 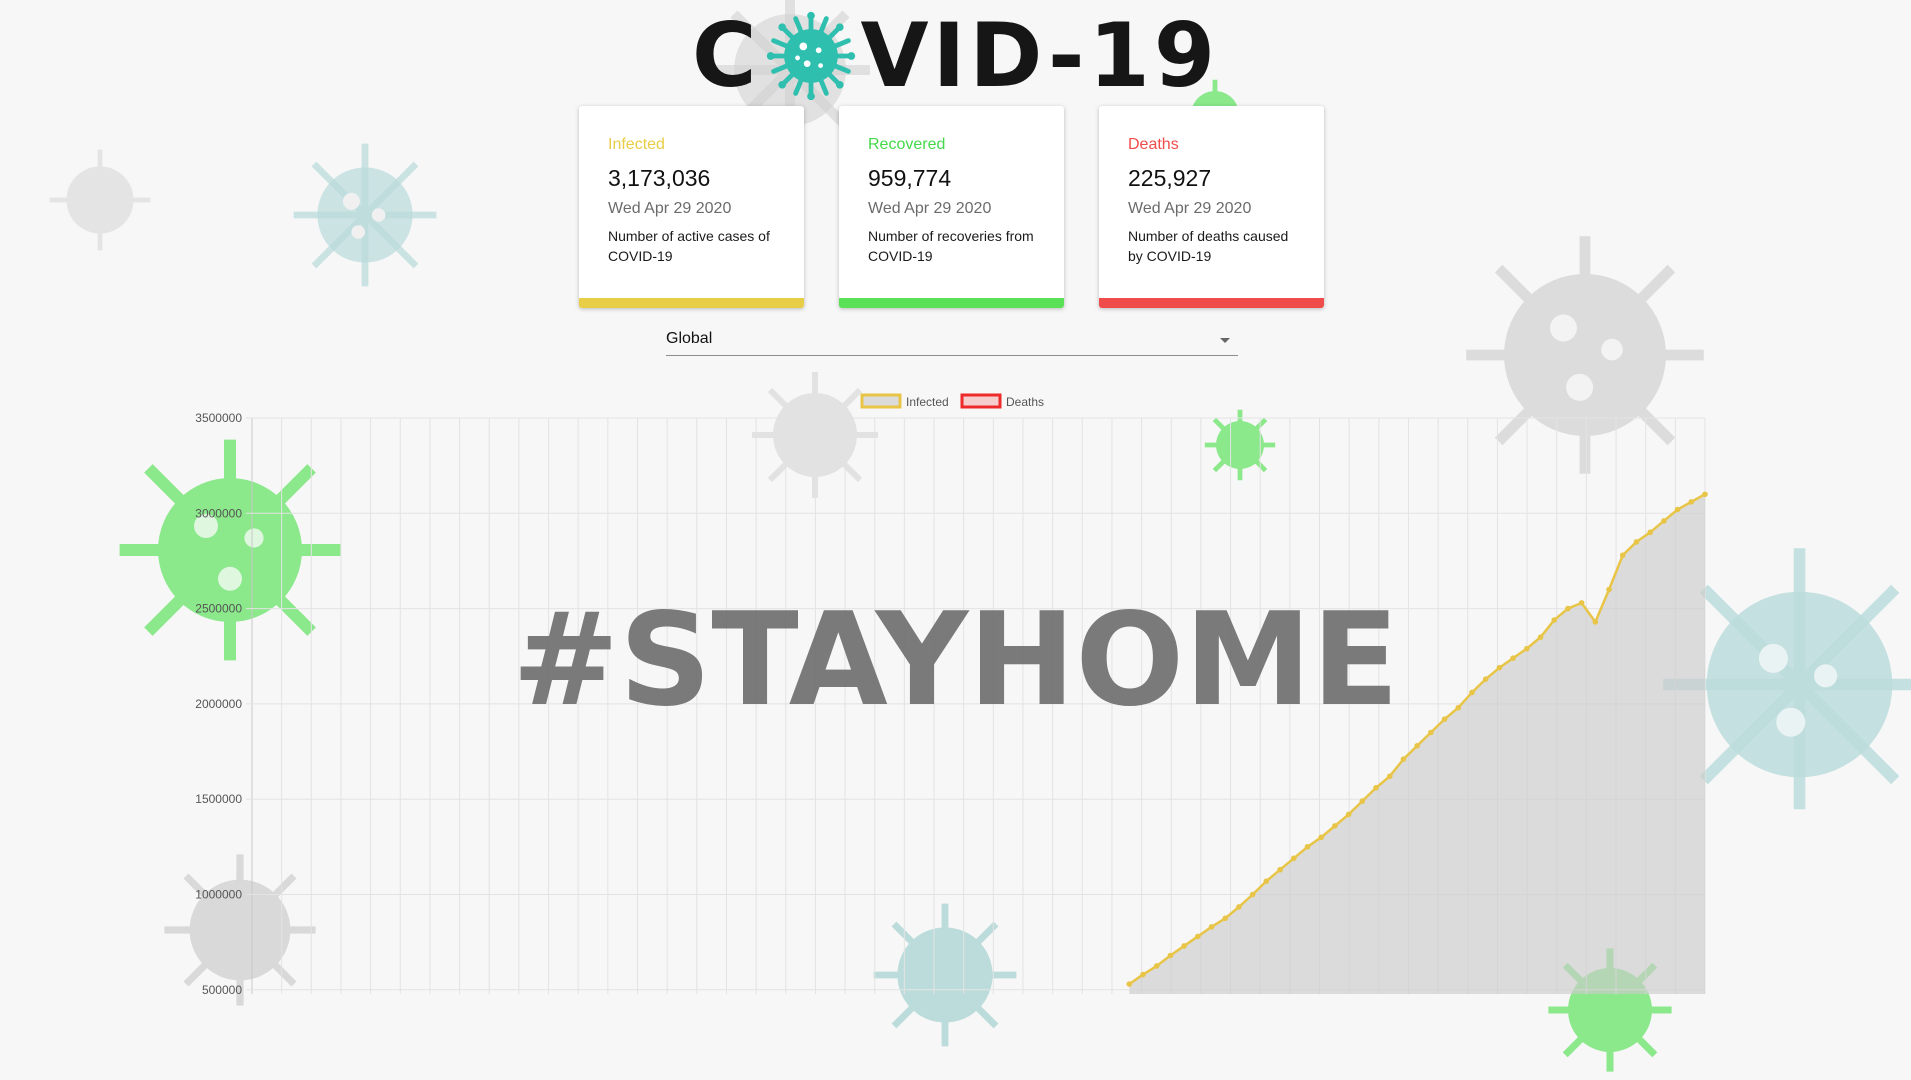 What do you see at coordinates (952, 401) in the screenshot?
I see `chart-legend: Infected Deaths` at bounding box center [952, 401].